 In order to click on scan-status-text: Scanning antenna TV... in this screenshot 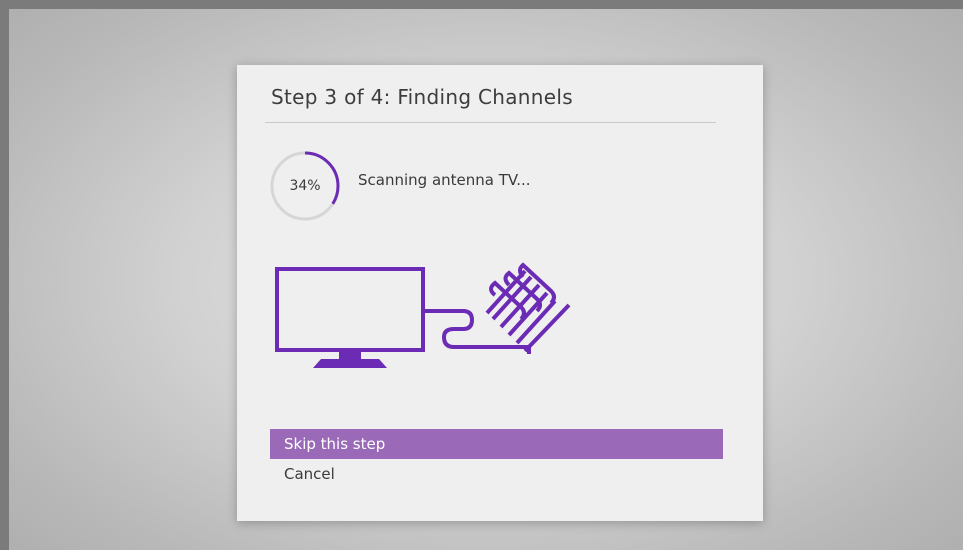, I will do `click(444, 180)`.